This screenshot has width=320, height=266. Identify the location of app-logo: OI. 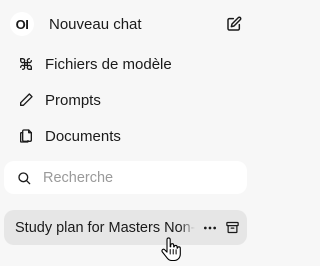
(22, 24).